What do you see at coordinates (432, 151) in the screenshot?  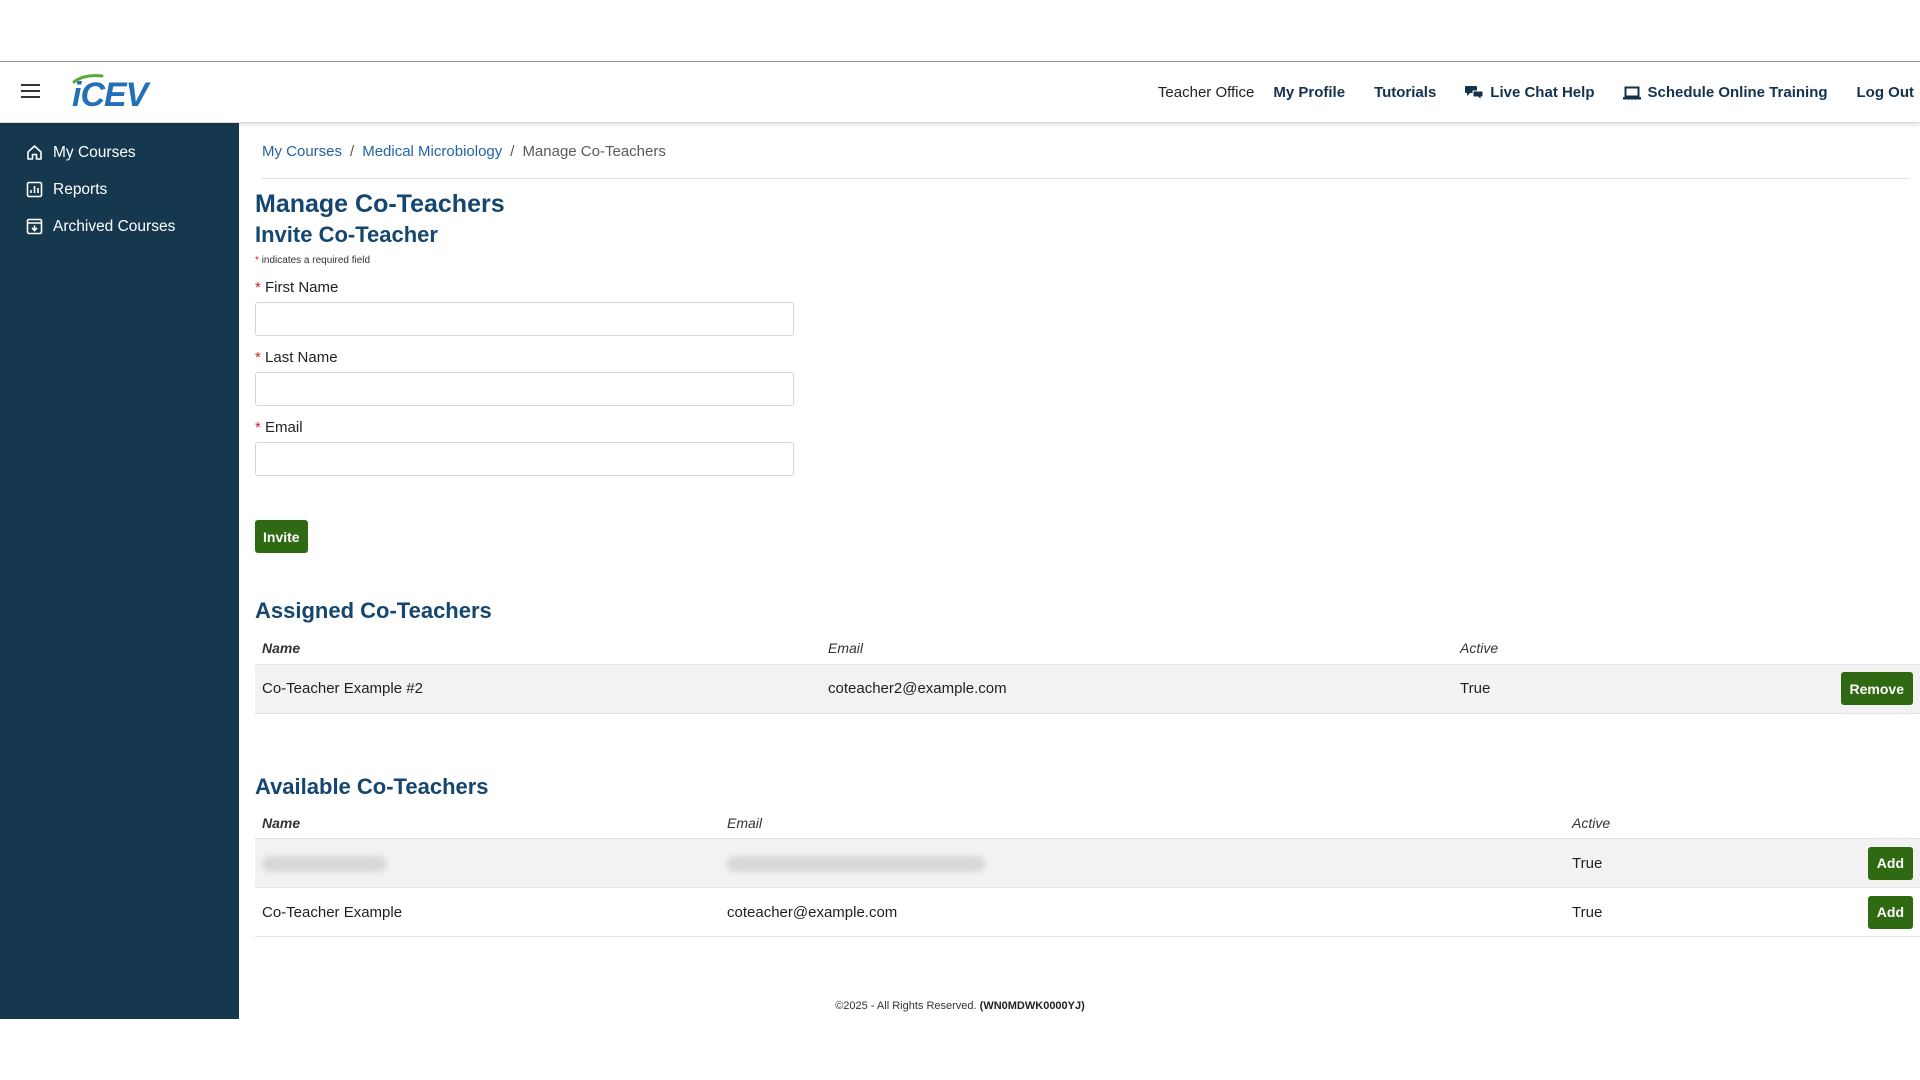 I see `breadcrumb-medical-microbiology: Medical Microbiology` at bounding box center [432, 151].